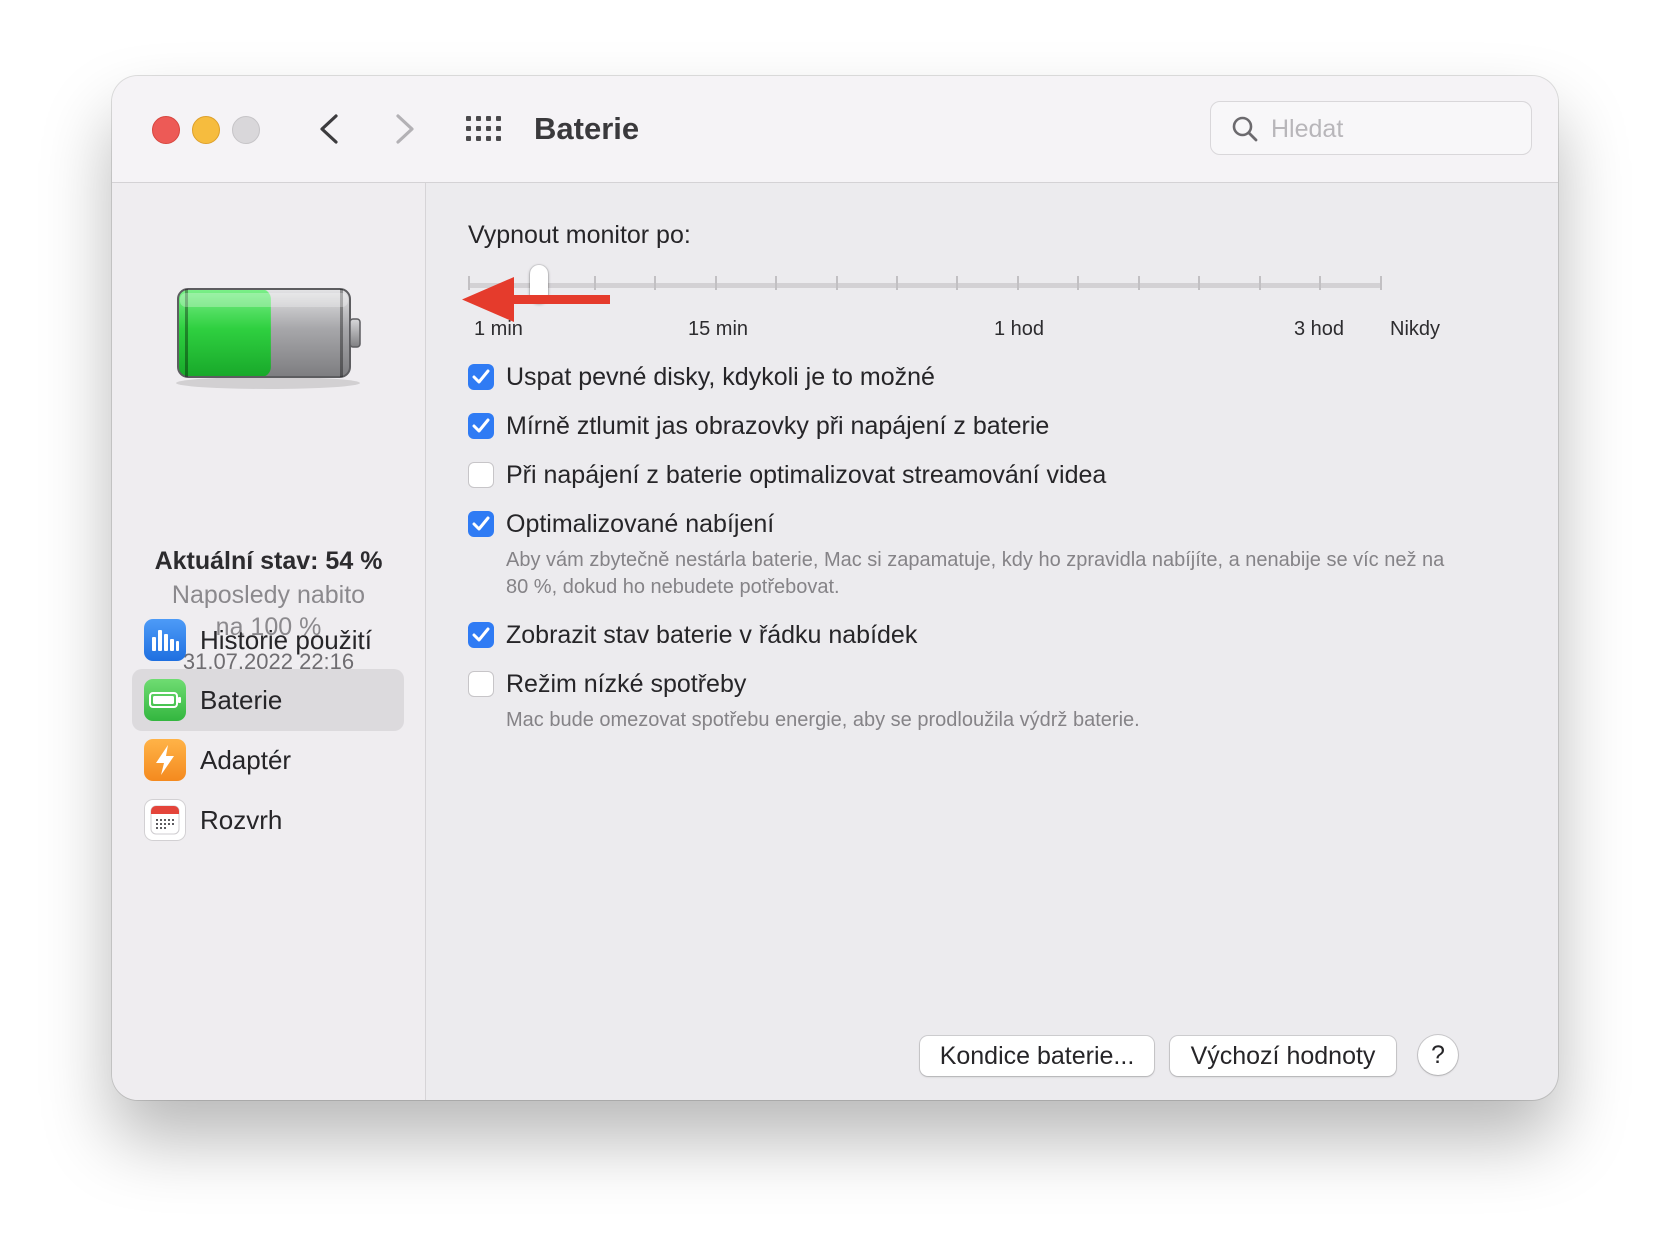 Image resolution: width=1666 pixels, height=1244 pixels. I want to click on battery-icon, so click(165, 700).